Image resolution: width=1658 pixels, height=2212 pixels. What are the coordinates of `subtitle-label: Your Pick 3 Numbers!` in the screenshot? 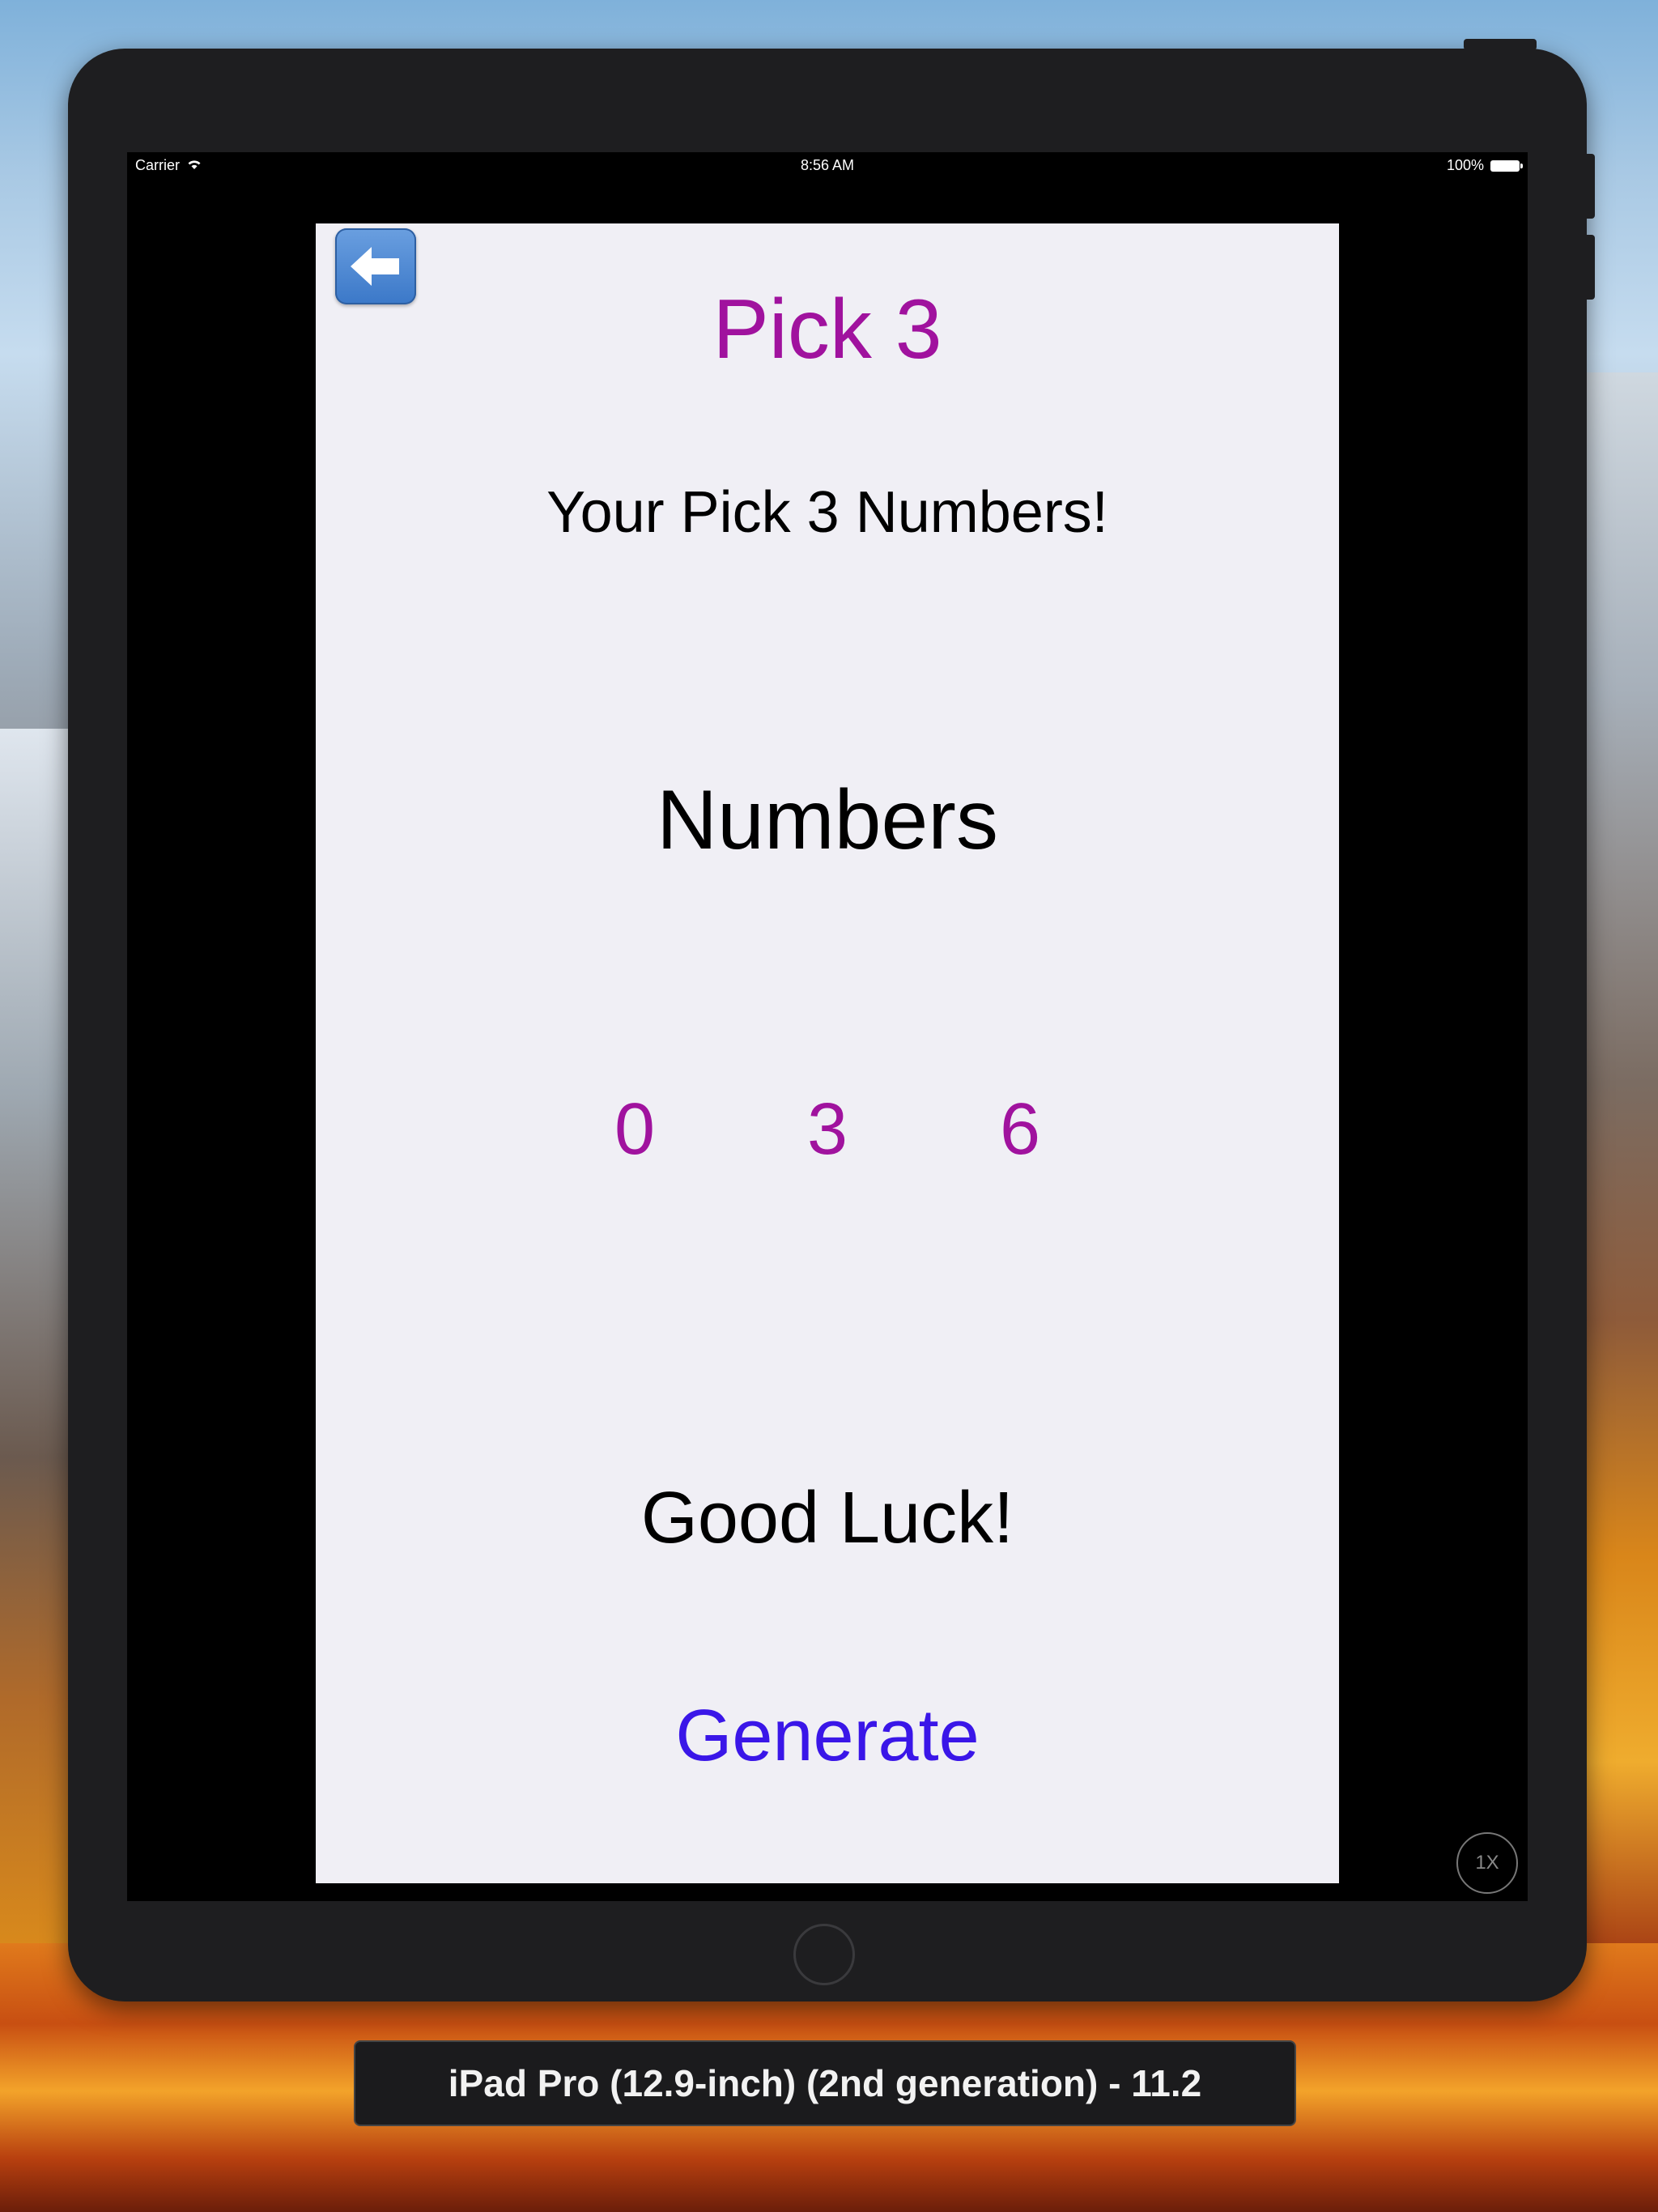 It's located at (827, 513).